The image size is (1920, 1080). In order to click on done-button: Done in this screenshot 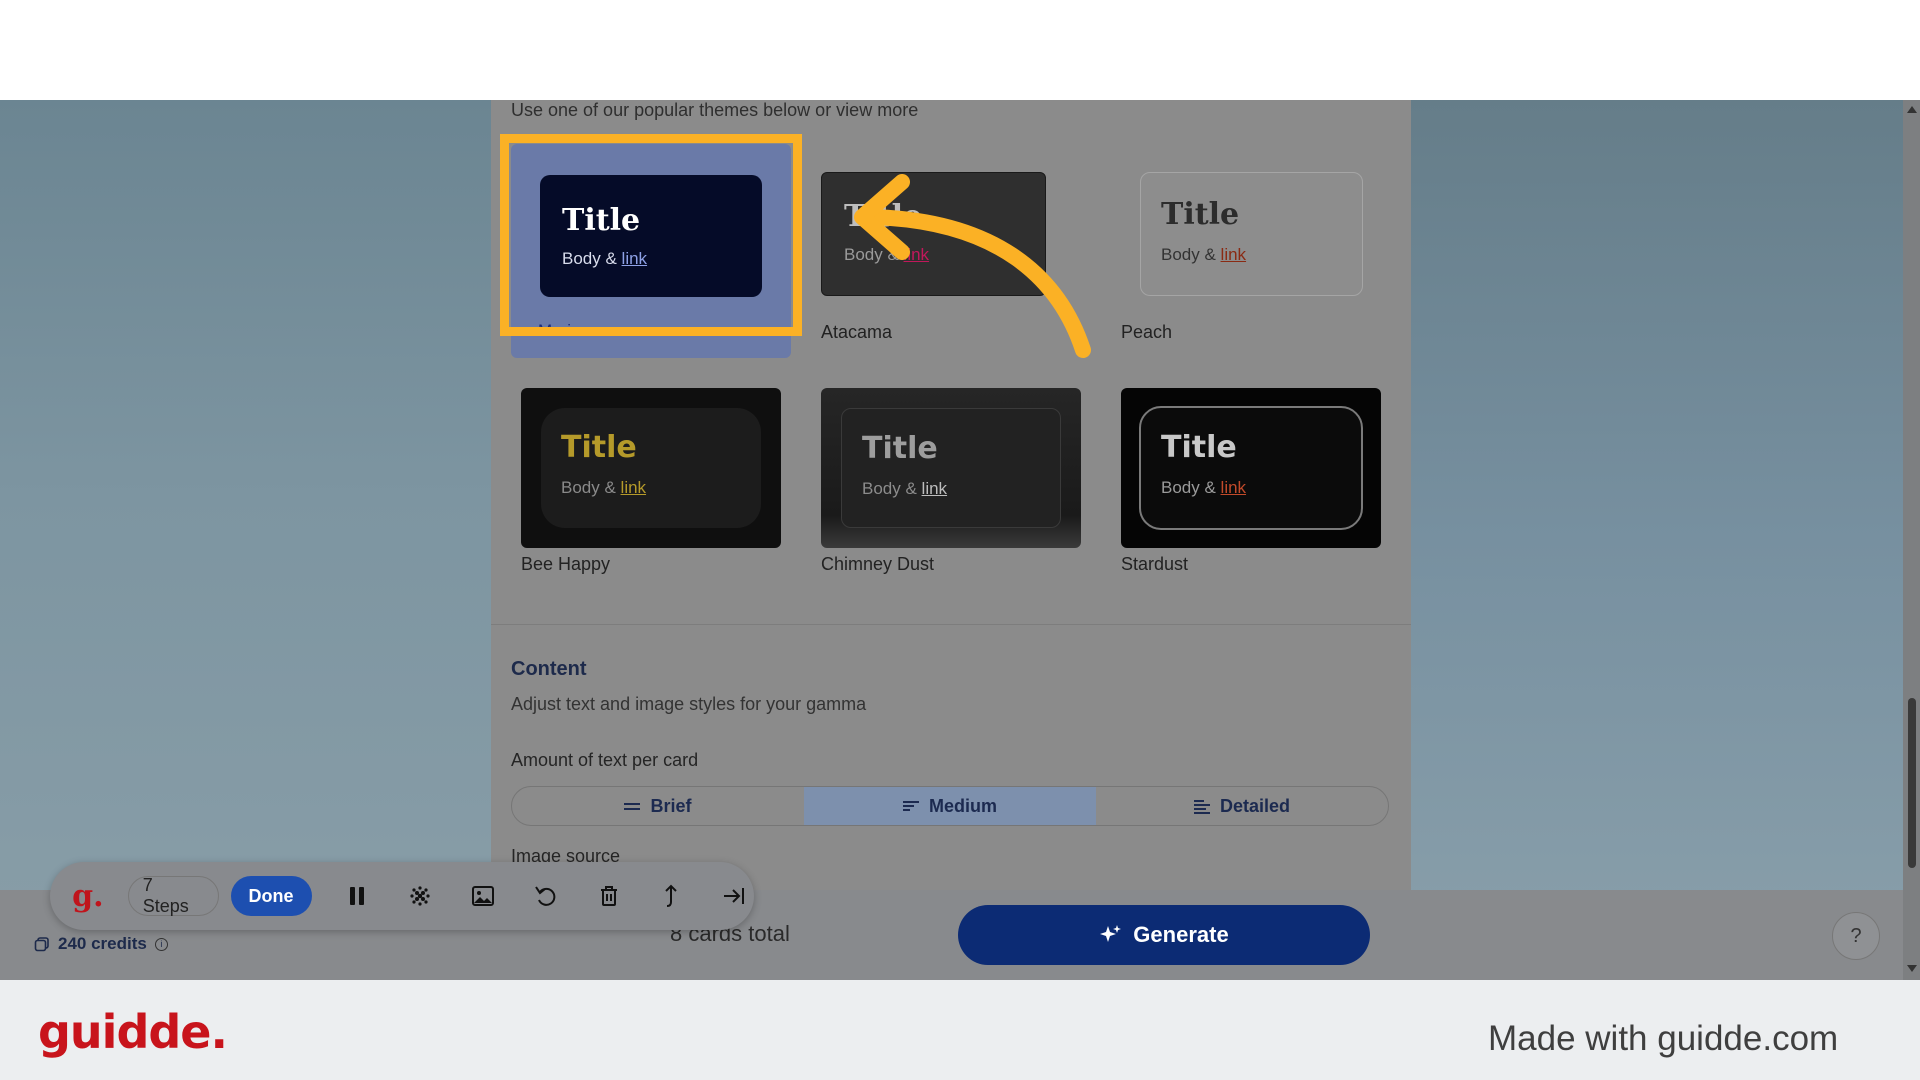, I will do `click(271, 896)`.